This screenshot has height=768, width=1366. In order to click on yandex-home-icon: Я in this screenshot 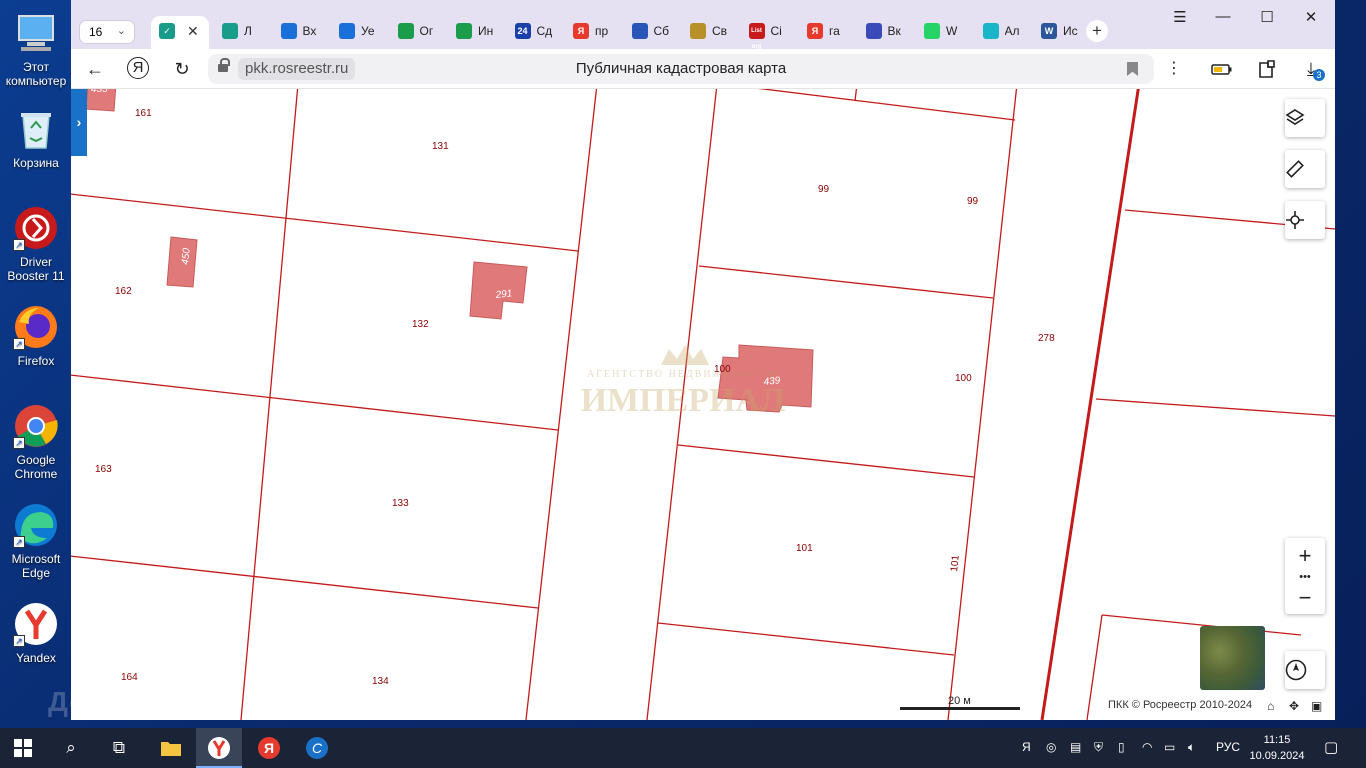, I will do `click(138, 68)`.